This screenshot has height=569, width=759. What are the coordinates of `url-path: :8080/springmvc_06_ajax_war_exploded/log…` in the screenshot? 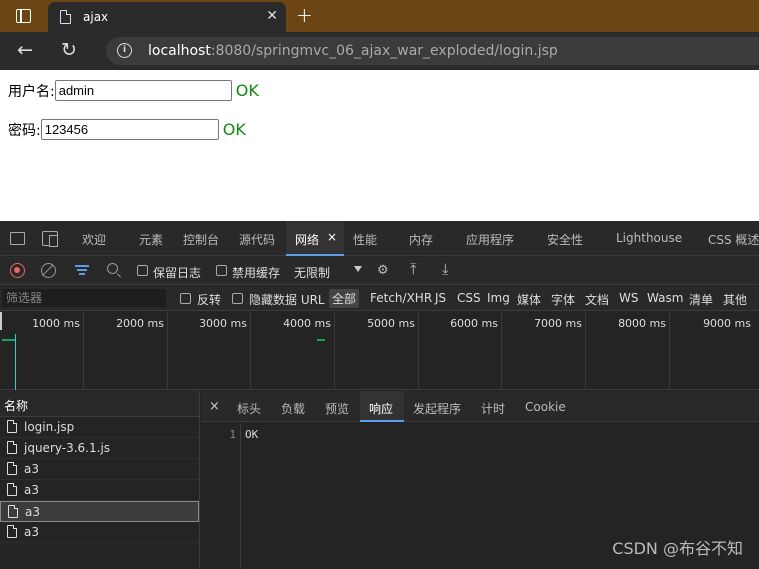 It's located at (384, 51).